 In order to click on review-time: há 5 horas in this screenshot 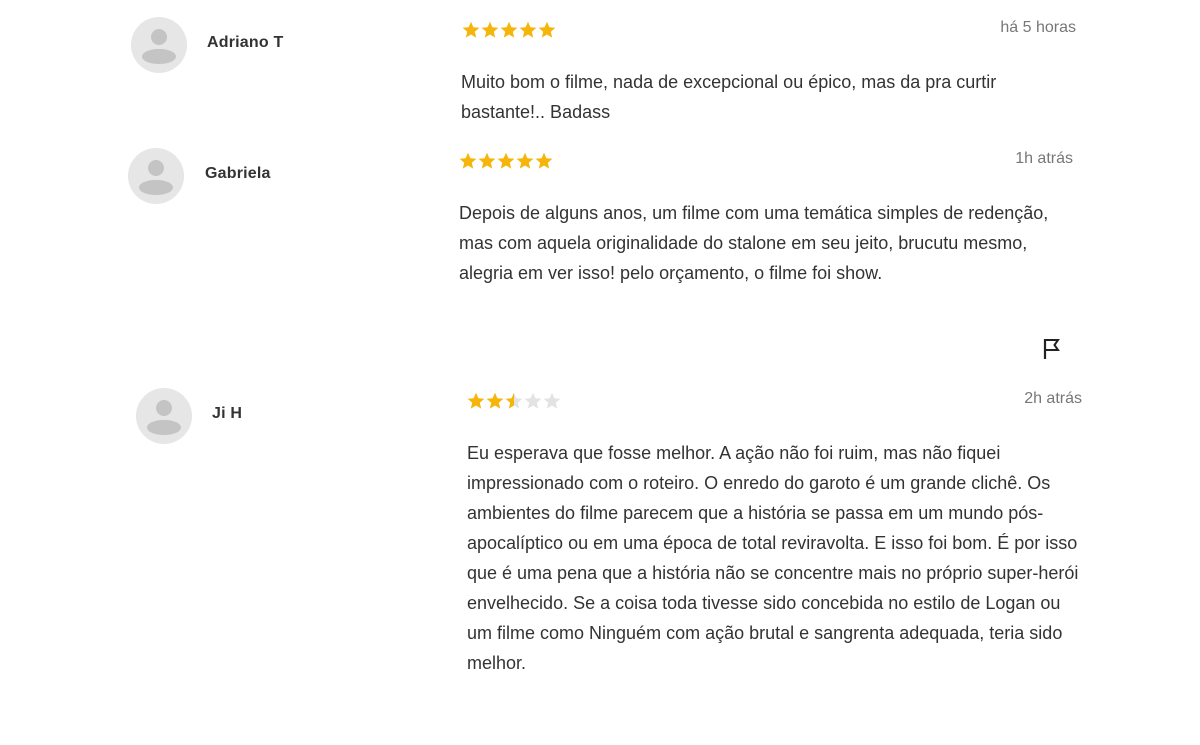, I will do `click(1038, 27)`.